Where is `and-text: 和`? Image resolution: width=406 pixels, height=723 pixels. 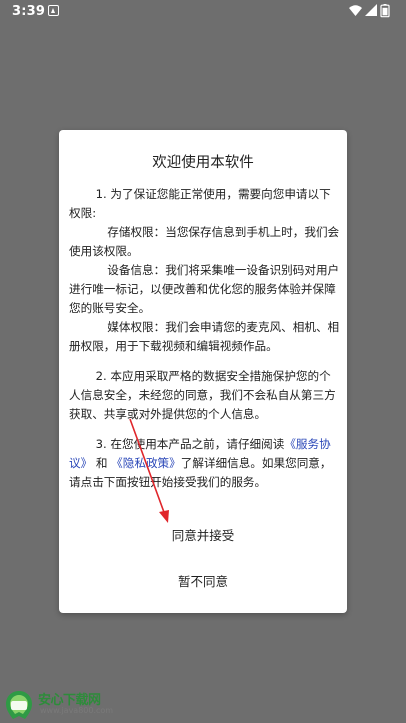 and-text: 和 is located at coordinates (102, 463).